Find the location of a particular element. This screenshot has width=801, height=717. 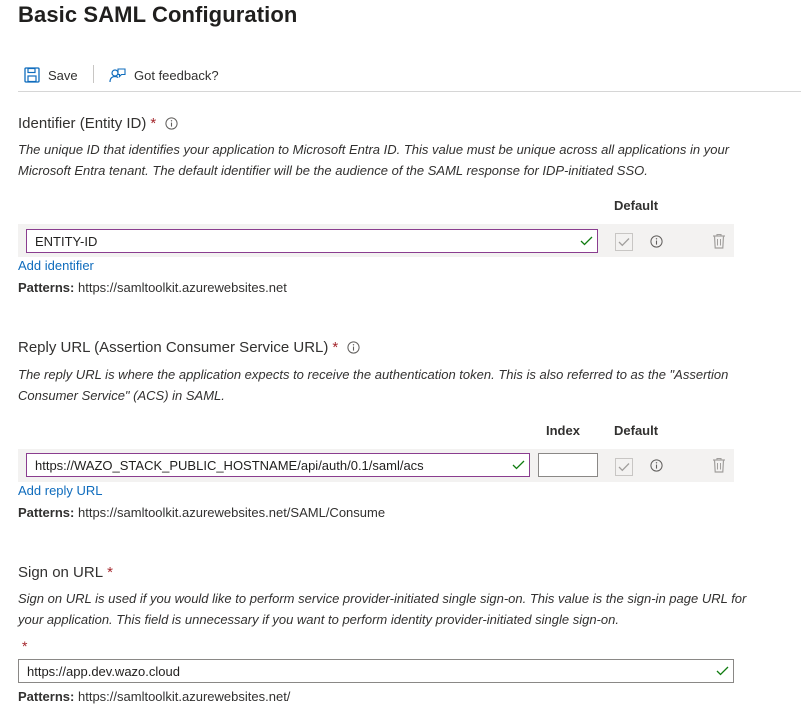

page-title: Basic SAML Configuration is located at coordinates (158, 14).